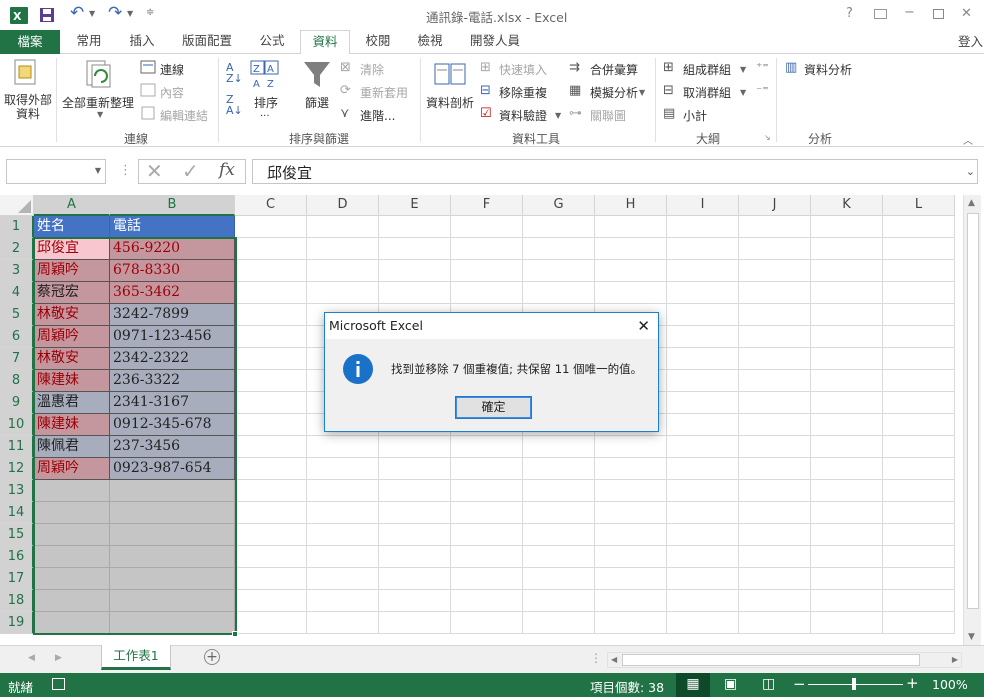 The image size is (984, 697). Describe the element at coordinates (17, 557) in the screenshot. I see `row-header: 16` at that location.